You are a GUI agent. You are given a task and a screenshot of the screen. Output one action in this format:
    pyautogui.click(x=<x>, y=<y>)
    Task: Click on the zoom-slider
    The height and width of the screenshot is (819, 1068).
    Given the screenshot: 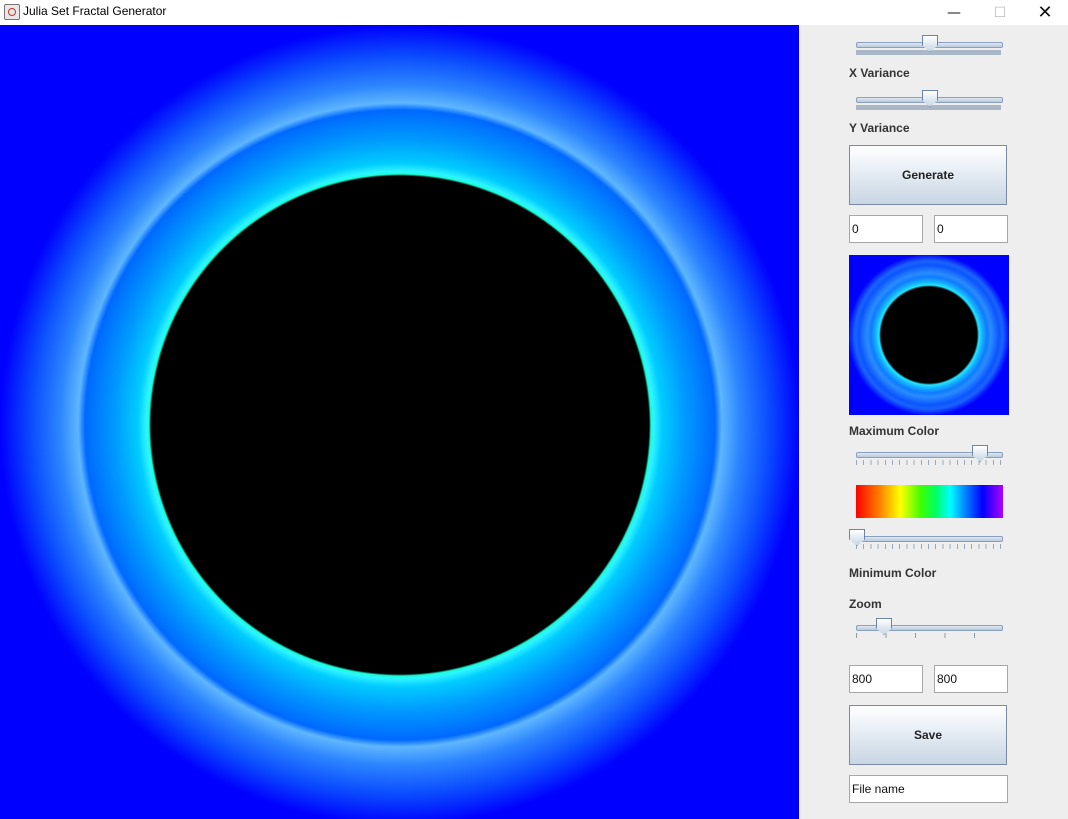 What is the action you would take?
    pyautogui.click(x=929, y=628)
    